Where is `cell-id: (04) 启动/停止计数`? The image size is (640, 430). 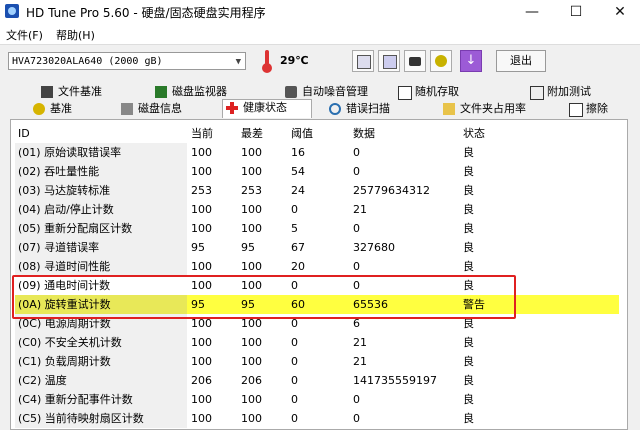
cell-id: (04) 启动/停止计数 is located at coordinates (101, 209).